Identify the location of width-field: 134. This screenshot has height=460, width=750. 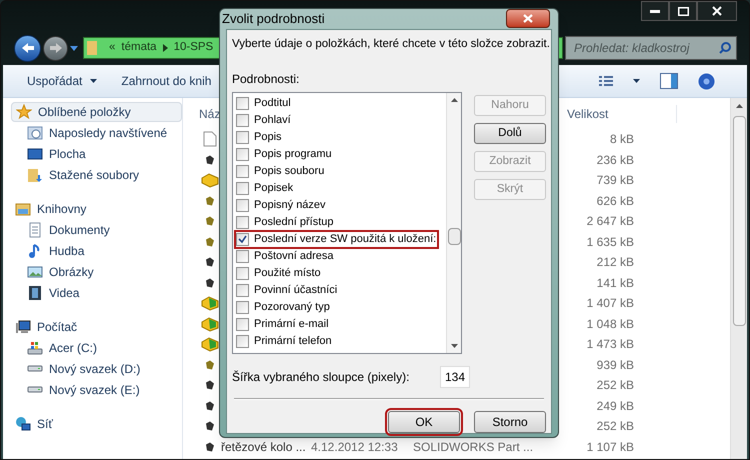
(455, 377).